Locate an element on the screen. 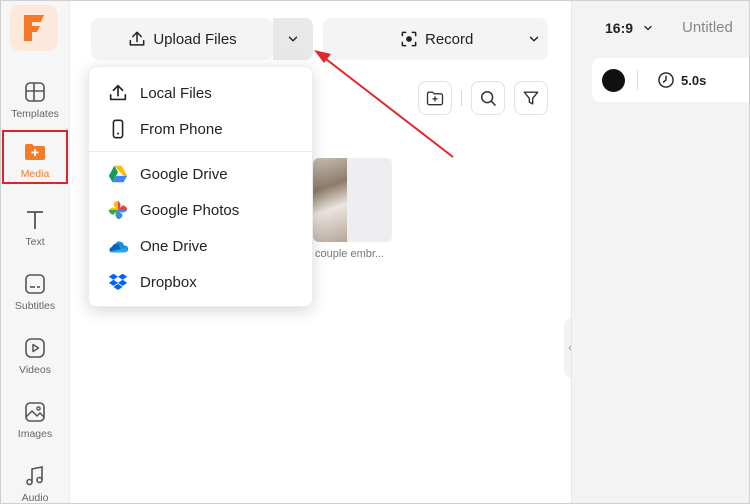 This screenshot has height=504, width=750. subtitles-icon is located at coordinates (35, 284).